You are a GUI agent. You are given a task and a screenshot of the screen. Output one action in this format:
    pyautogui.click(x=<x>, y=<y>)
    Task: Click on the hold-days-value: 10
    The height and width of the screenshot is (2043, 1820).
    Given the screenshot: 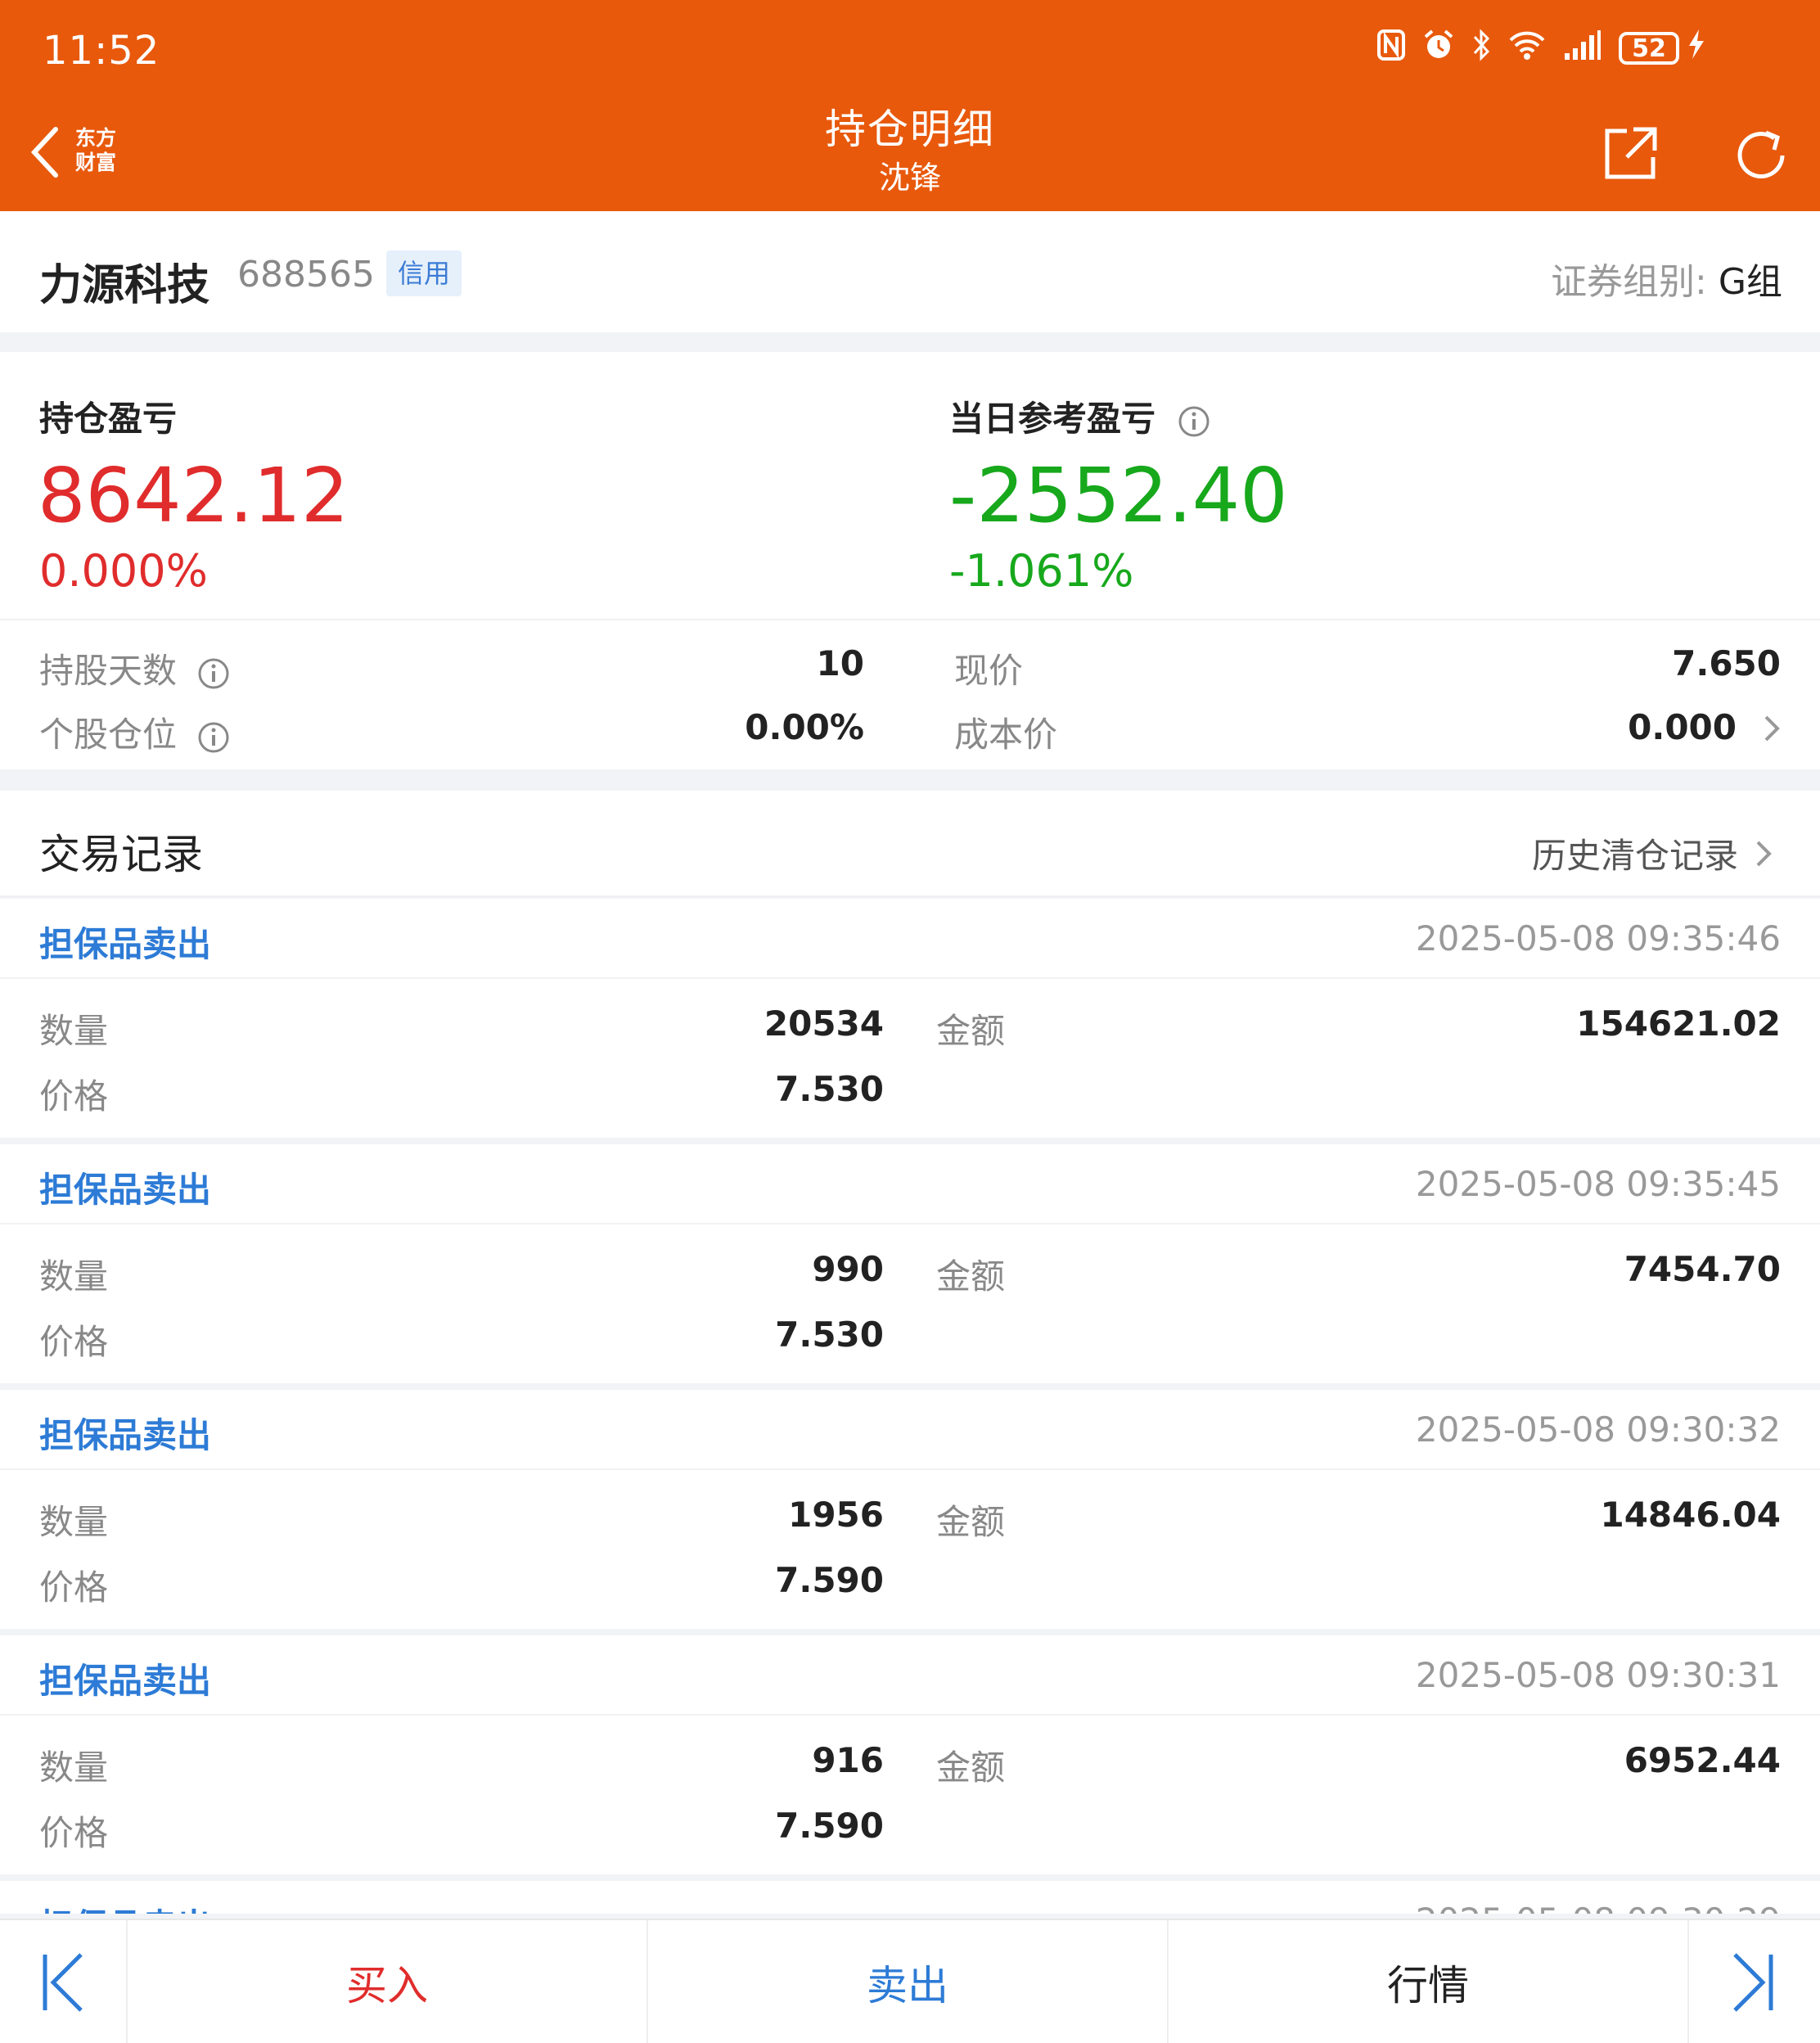 What is the action you would take?
    pyautogui.click(x=840, y=663)
    